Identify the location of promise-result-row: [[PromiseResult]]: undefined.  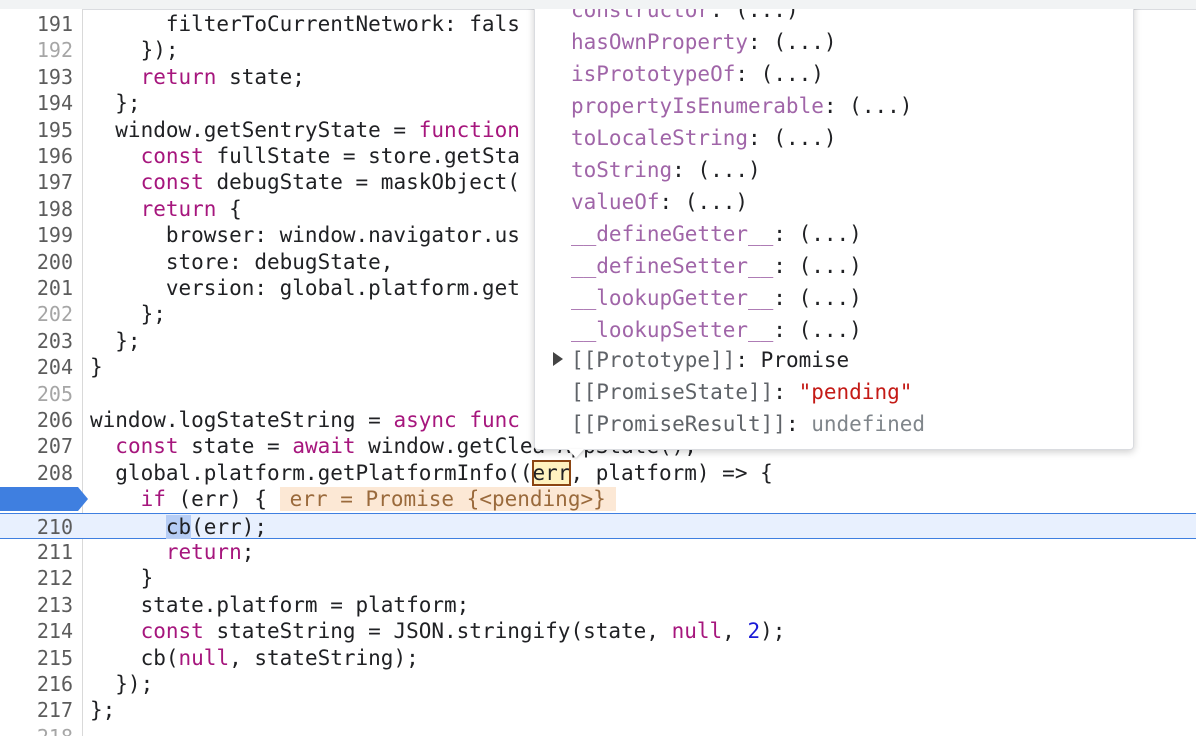
(748, 424).